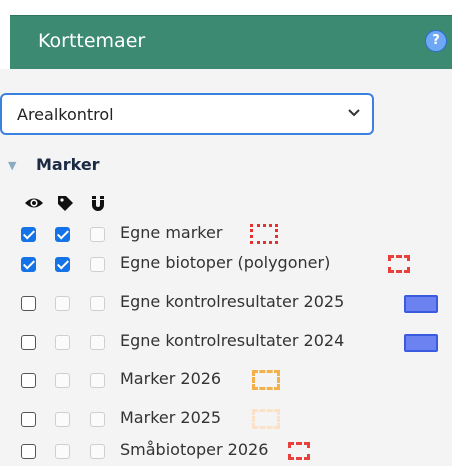 The image size is (452, 466). I want to click on theme-select-value: Arealkontrol, so click(65, 114).